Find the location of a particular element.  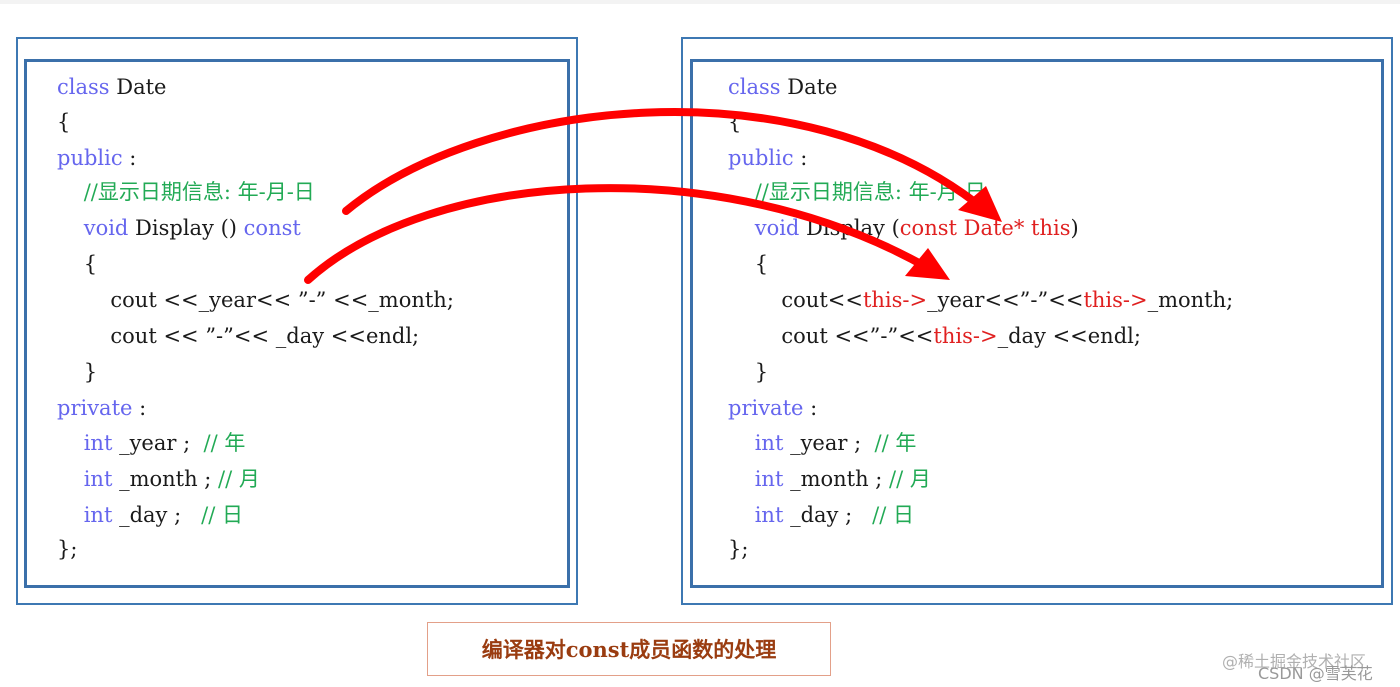

highlight-token: const Date* this is located at coordinates (985, 228).